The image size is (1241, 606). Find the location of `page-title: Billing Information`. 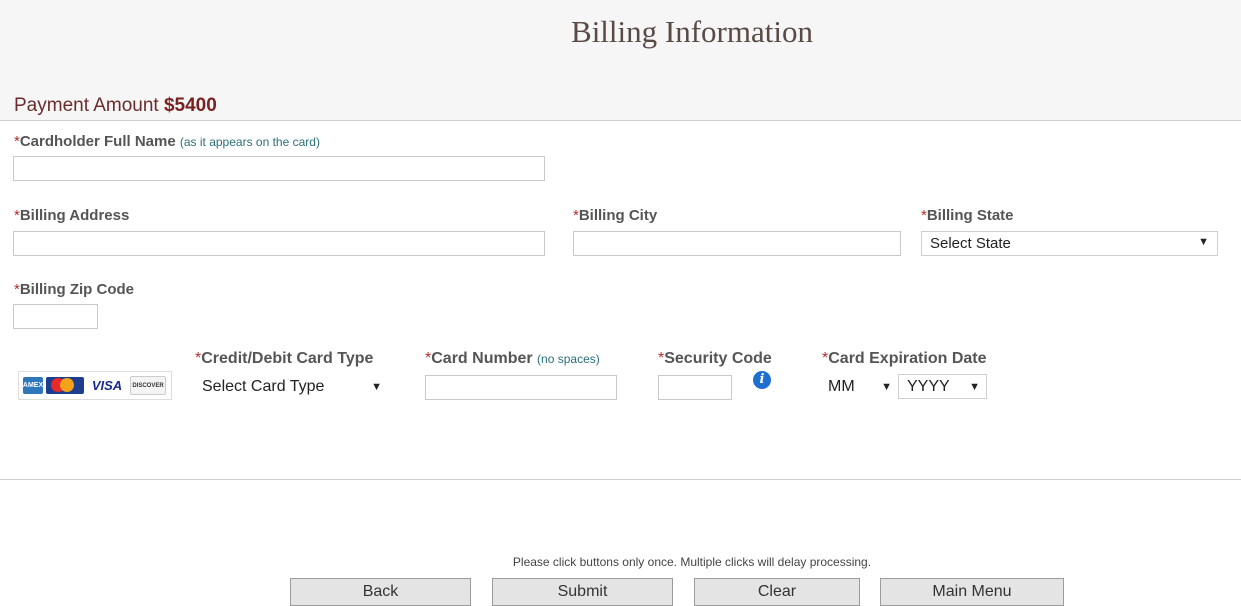

page-title: Billing Information is located at coordinates (692, 31).